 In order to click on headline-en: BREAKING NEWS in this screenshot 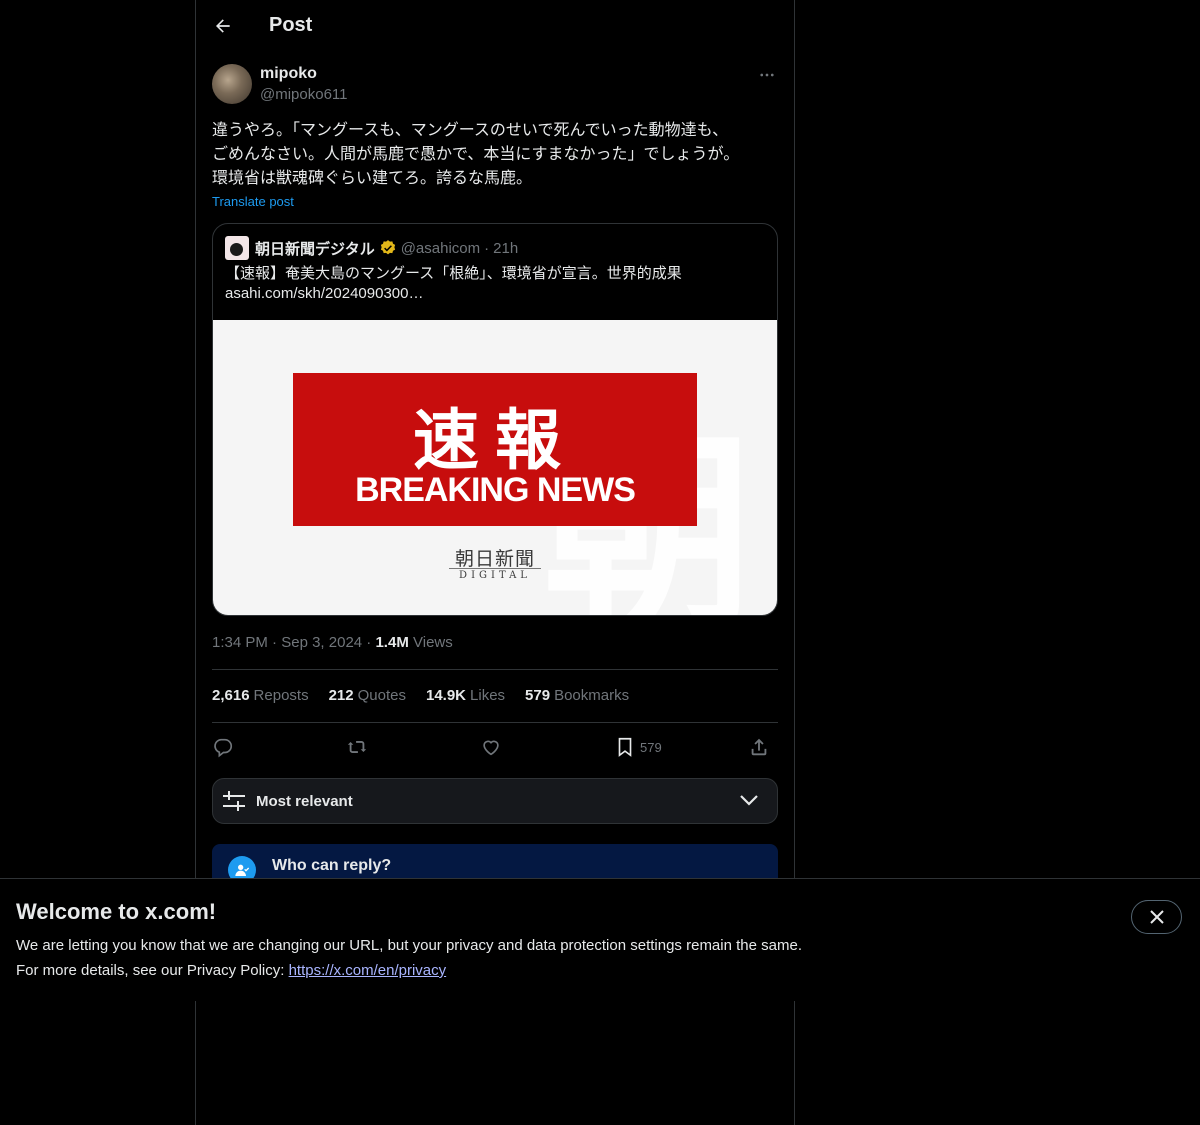, I will do `click(495, 490)`.